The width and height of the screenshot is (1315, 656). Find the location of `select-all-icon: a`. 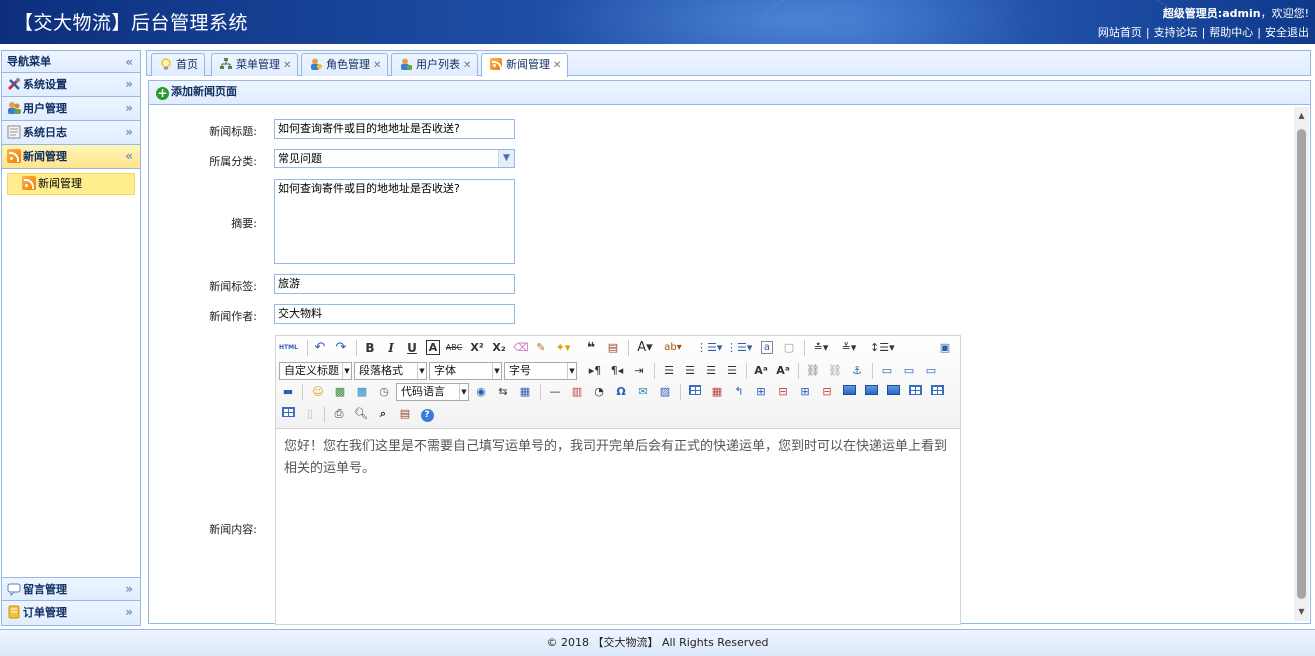

select-all-icon: a is located at coordinates (767, 348).